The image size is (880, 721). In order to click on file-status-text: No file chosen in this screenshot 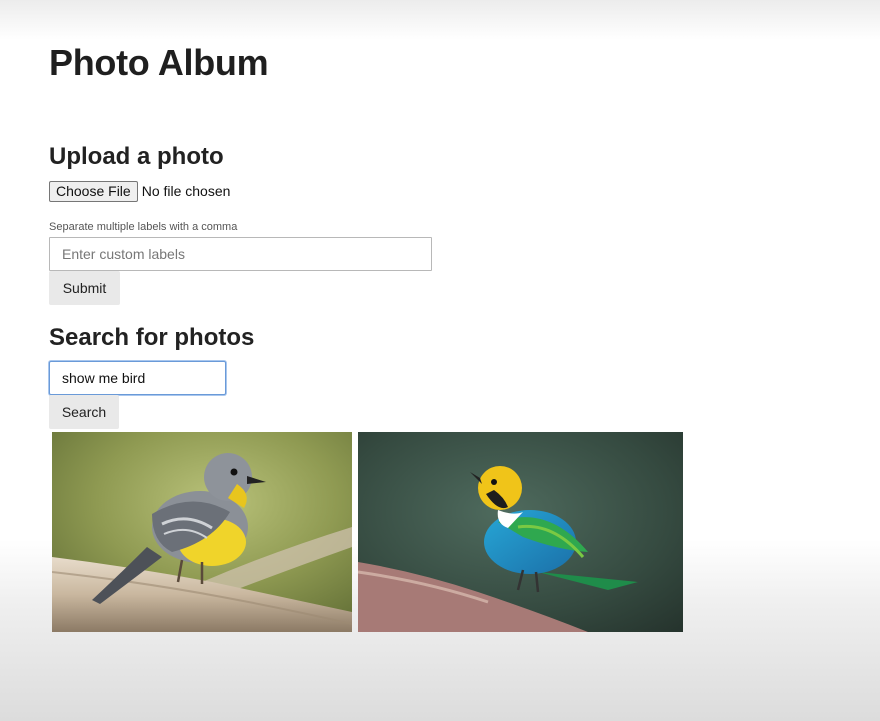, I will do `click(186, 191)`.